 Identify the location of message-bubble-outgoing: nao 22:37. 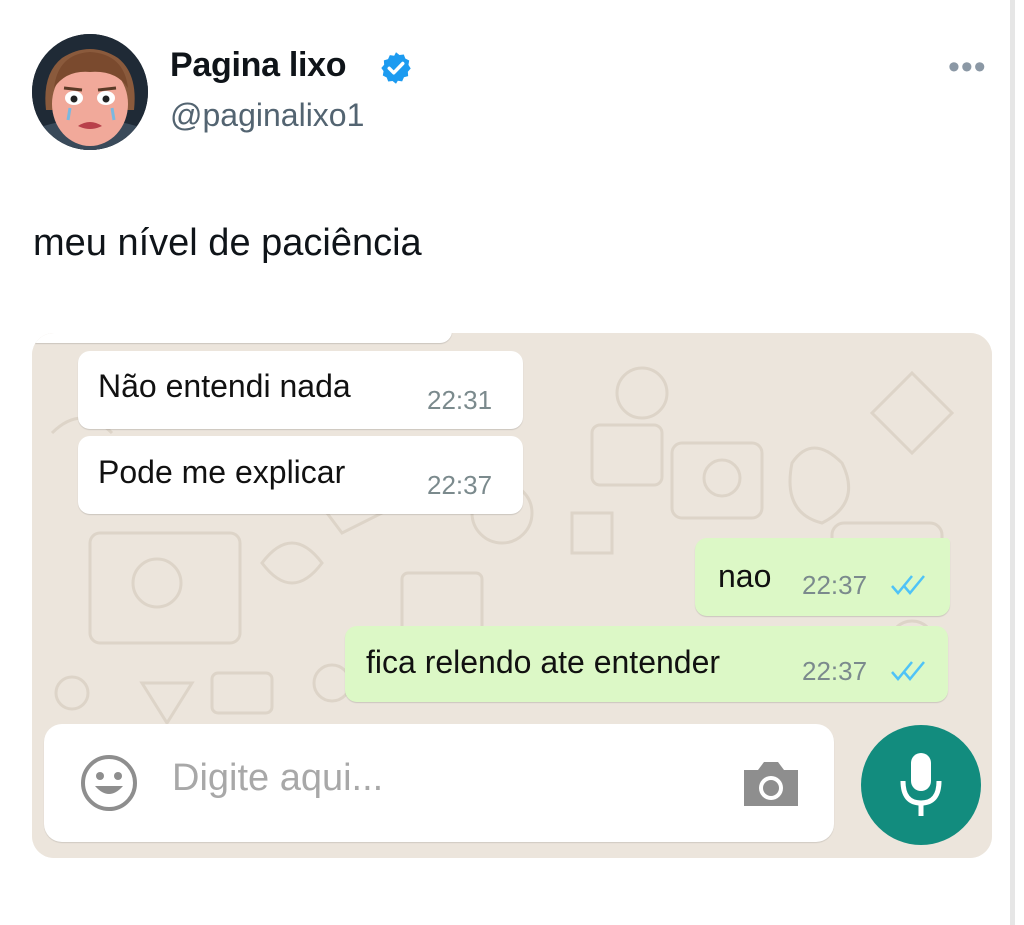
(822, 577).